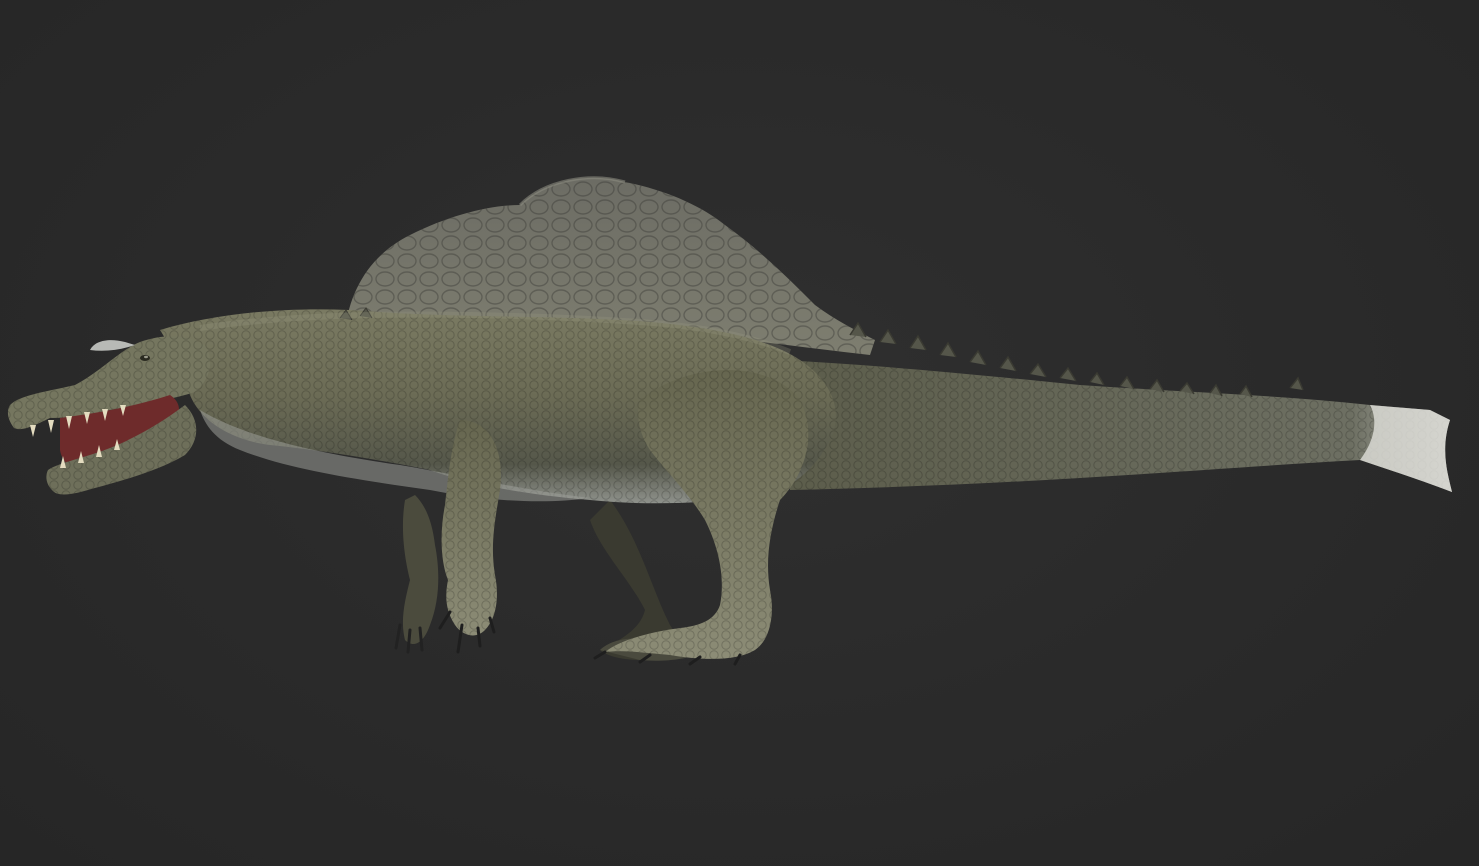 This screenshot has height=866, width=1479. I want to click on tail, so click(1116, 406).